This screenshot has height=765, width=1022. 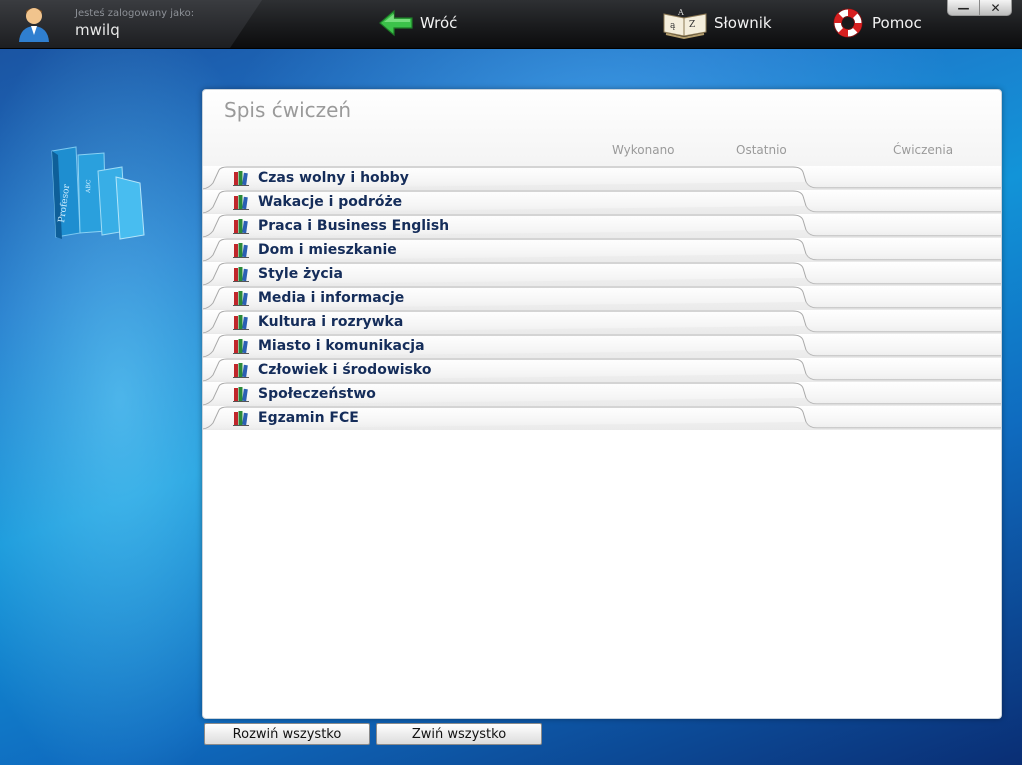 I want to click on topic-label: Media i informacje, so click(x=331, y=298).